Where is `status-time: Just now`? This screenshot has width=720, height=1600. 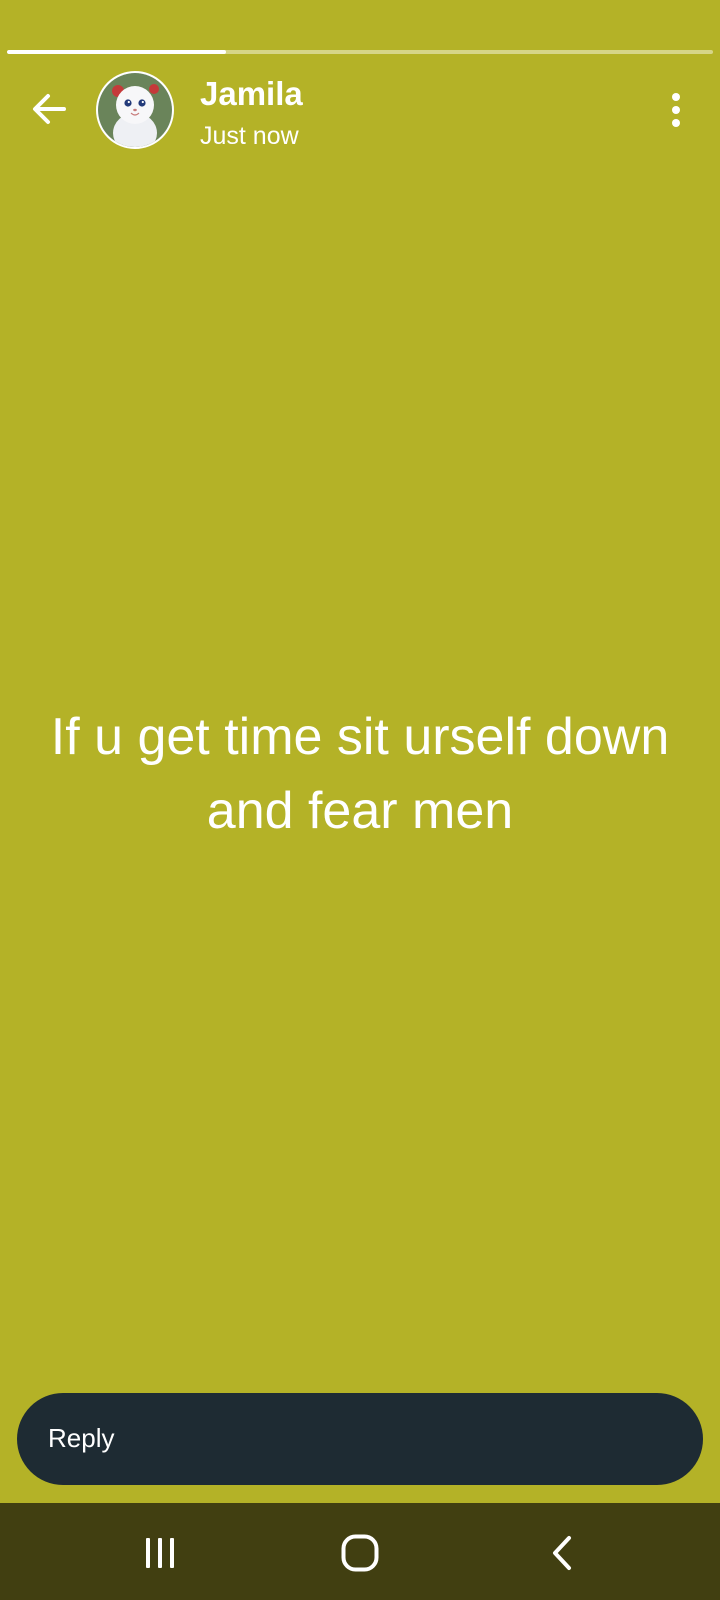 status-time: Just now is located at coordinates (249, 136).